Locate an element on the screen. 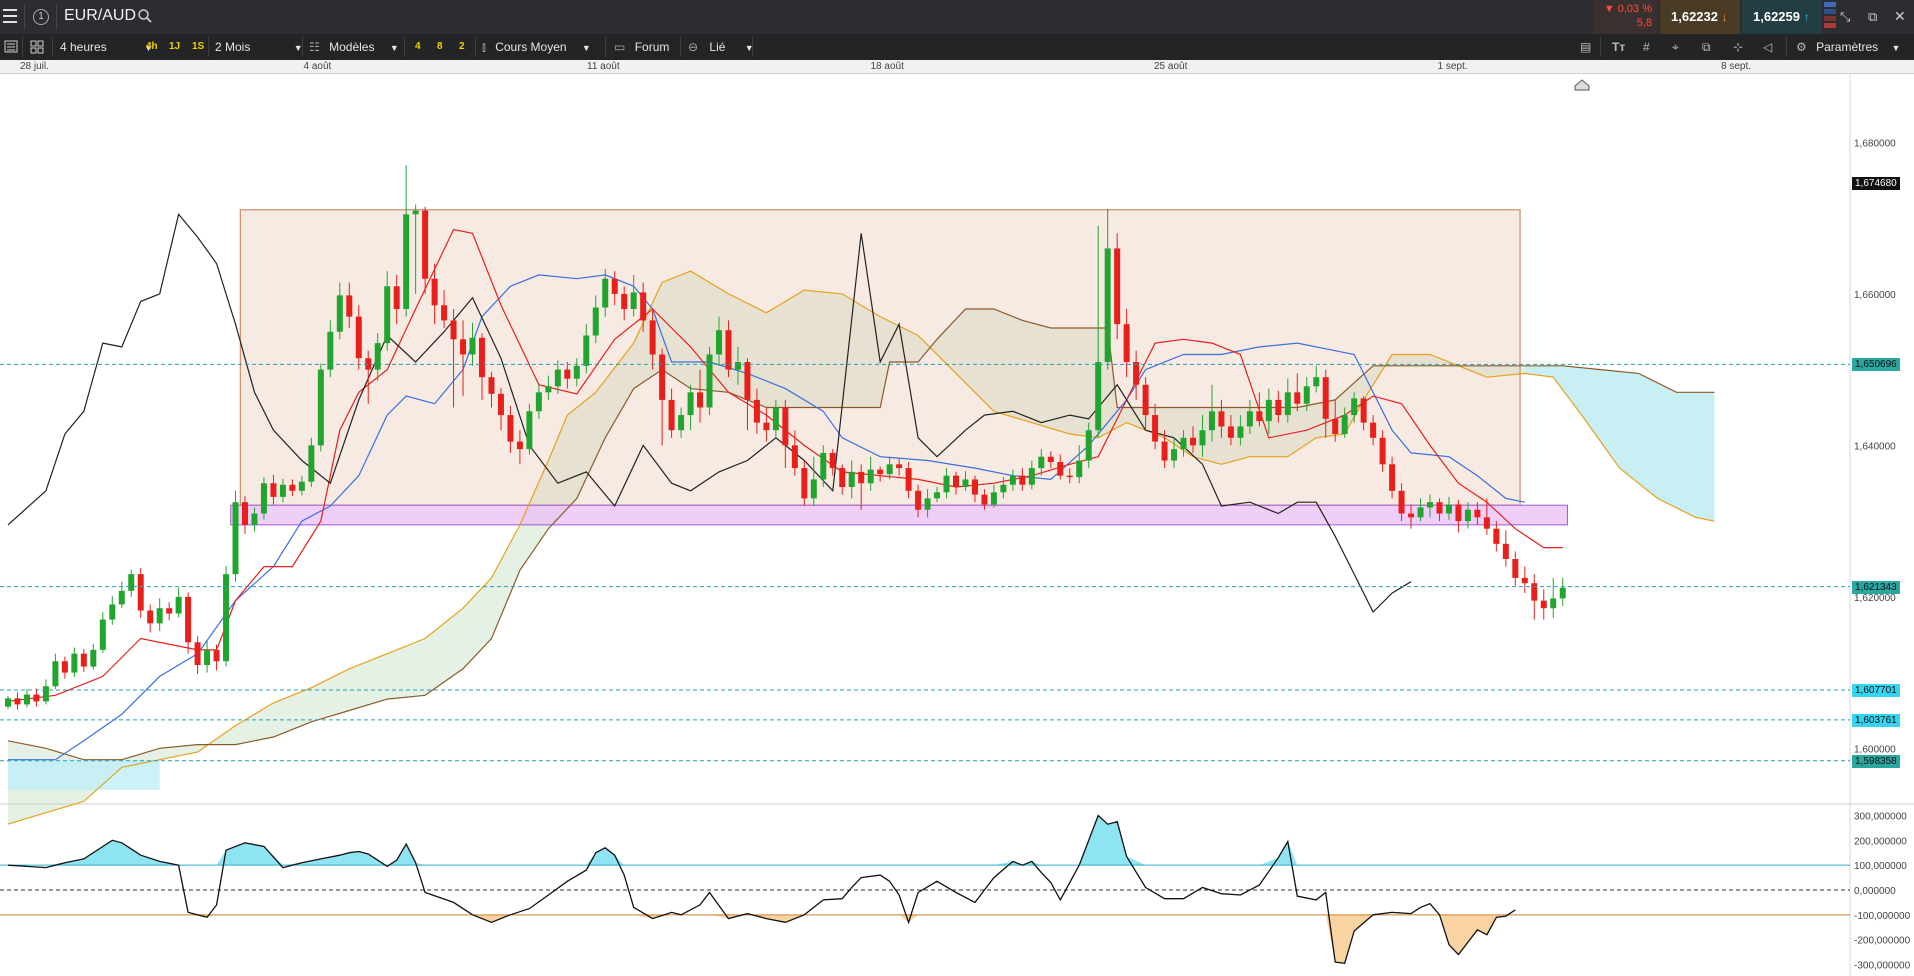  price-level-badge: 1,607701 is located at coordinates (1876, 690).